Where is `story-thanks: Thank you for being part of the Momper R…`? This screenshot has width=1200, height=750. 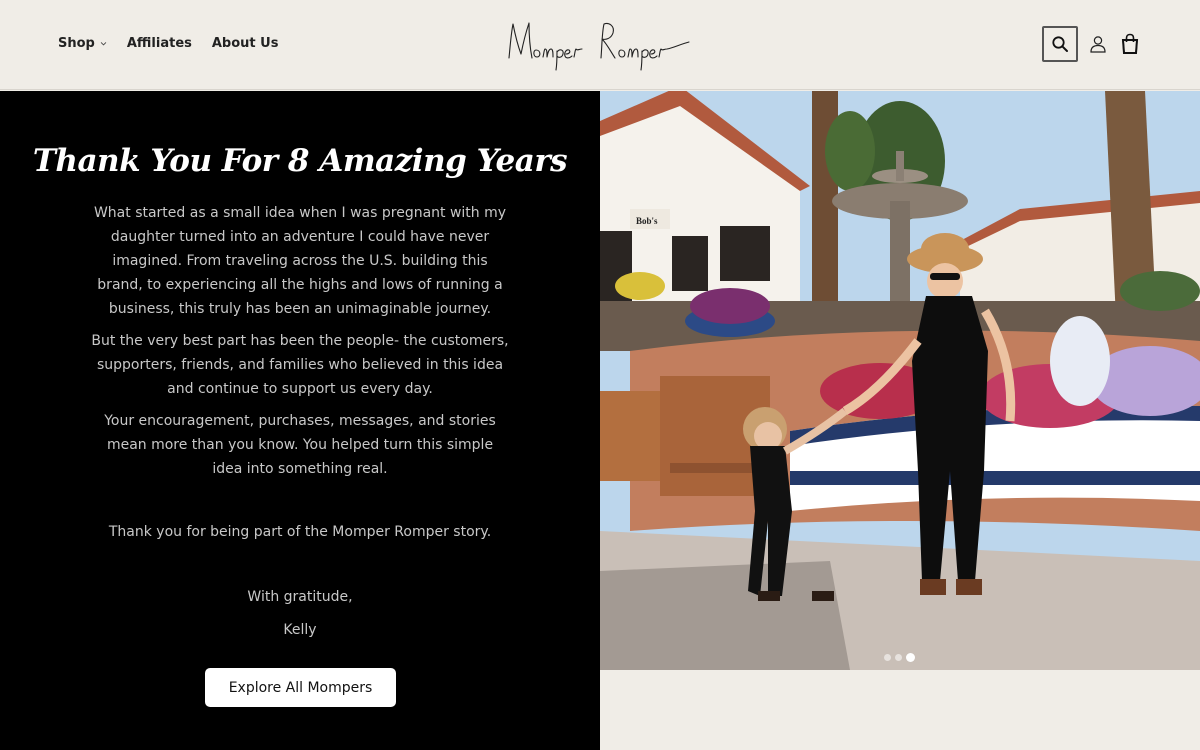 story-thanks: Thank you for being part of the Momper R… is located at coordinates (300, 532).